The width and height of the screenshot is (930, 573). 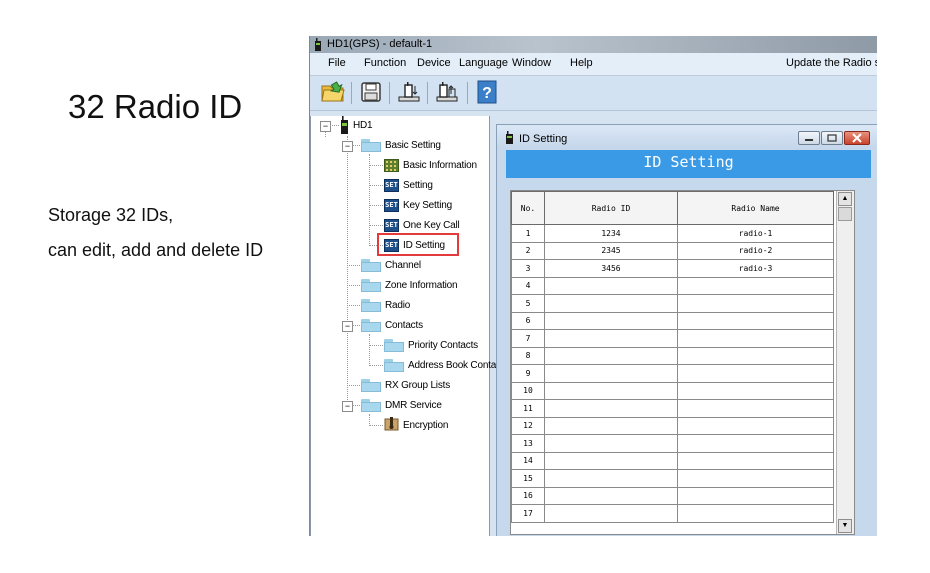 What do you see at coordinates (408, 185) in the screenshot?
I see `tree-node-setting: SET Setting` at bounding box center [408, 185].